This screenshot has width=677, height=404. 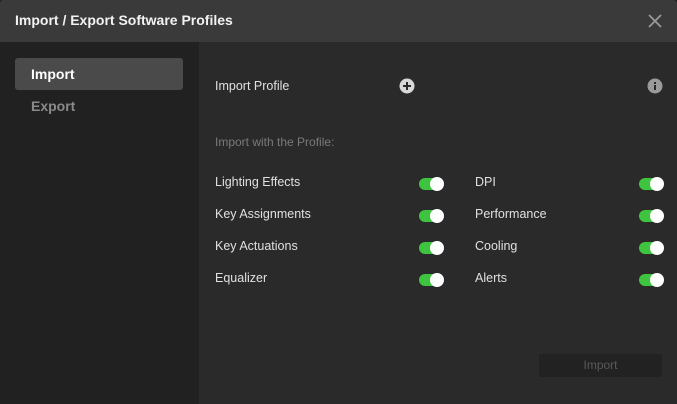 What do you see at coordinates (241, 278) in the screenshot?
I see `option-label-equalizer: Equalizer` at bounding box center [241, 278].